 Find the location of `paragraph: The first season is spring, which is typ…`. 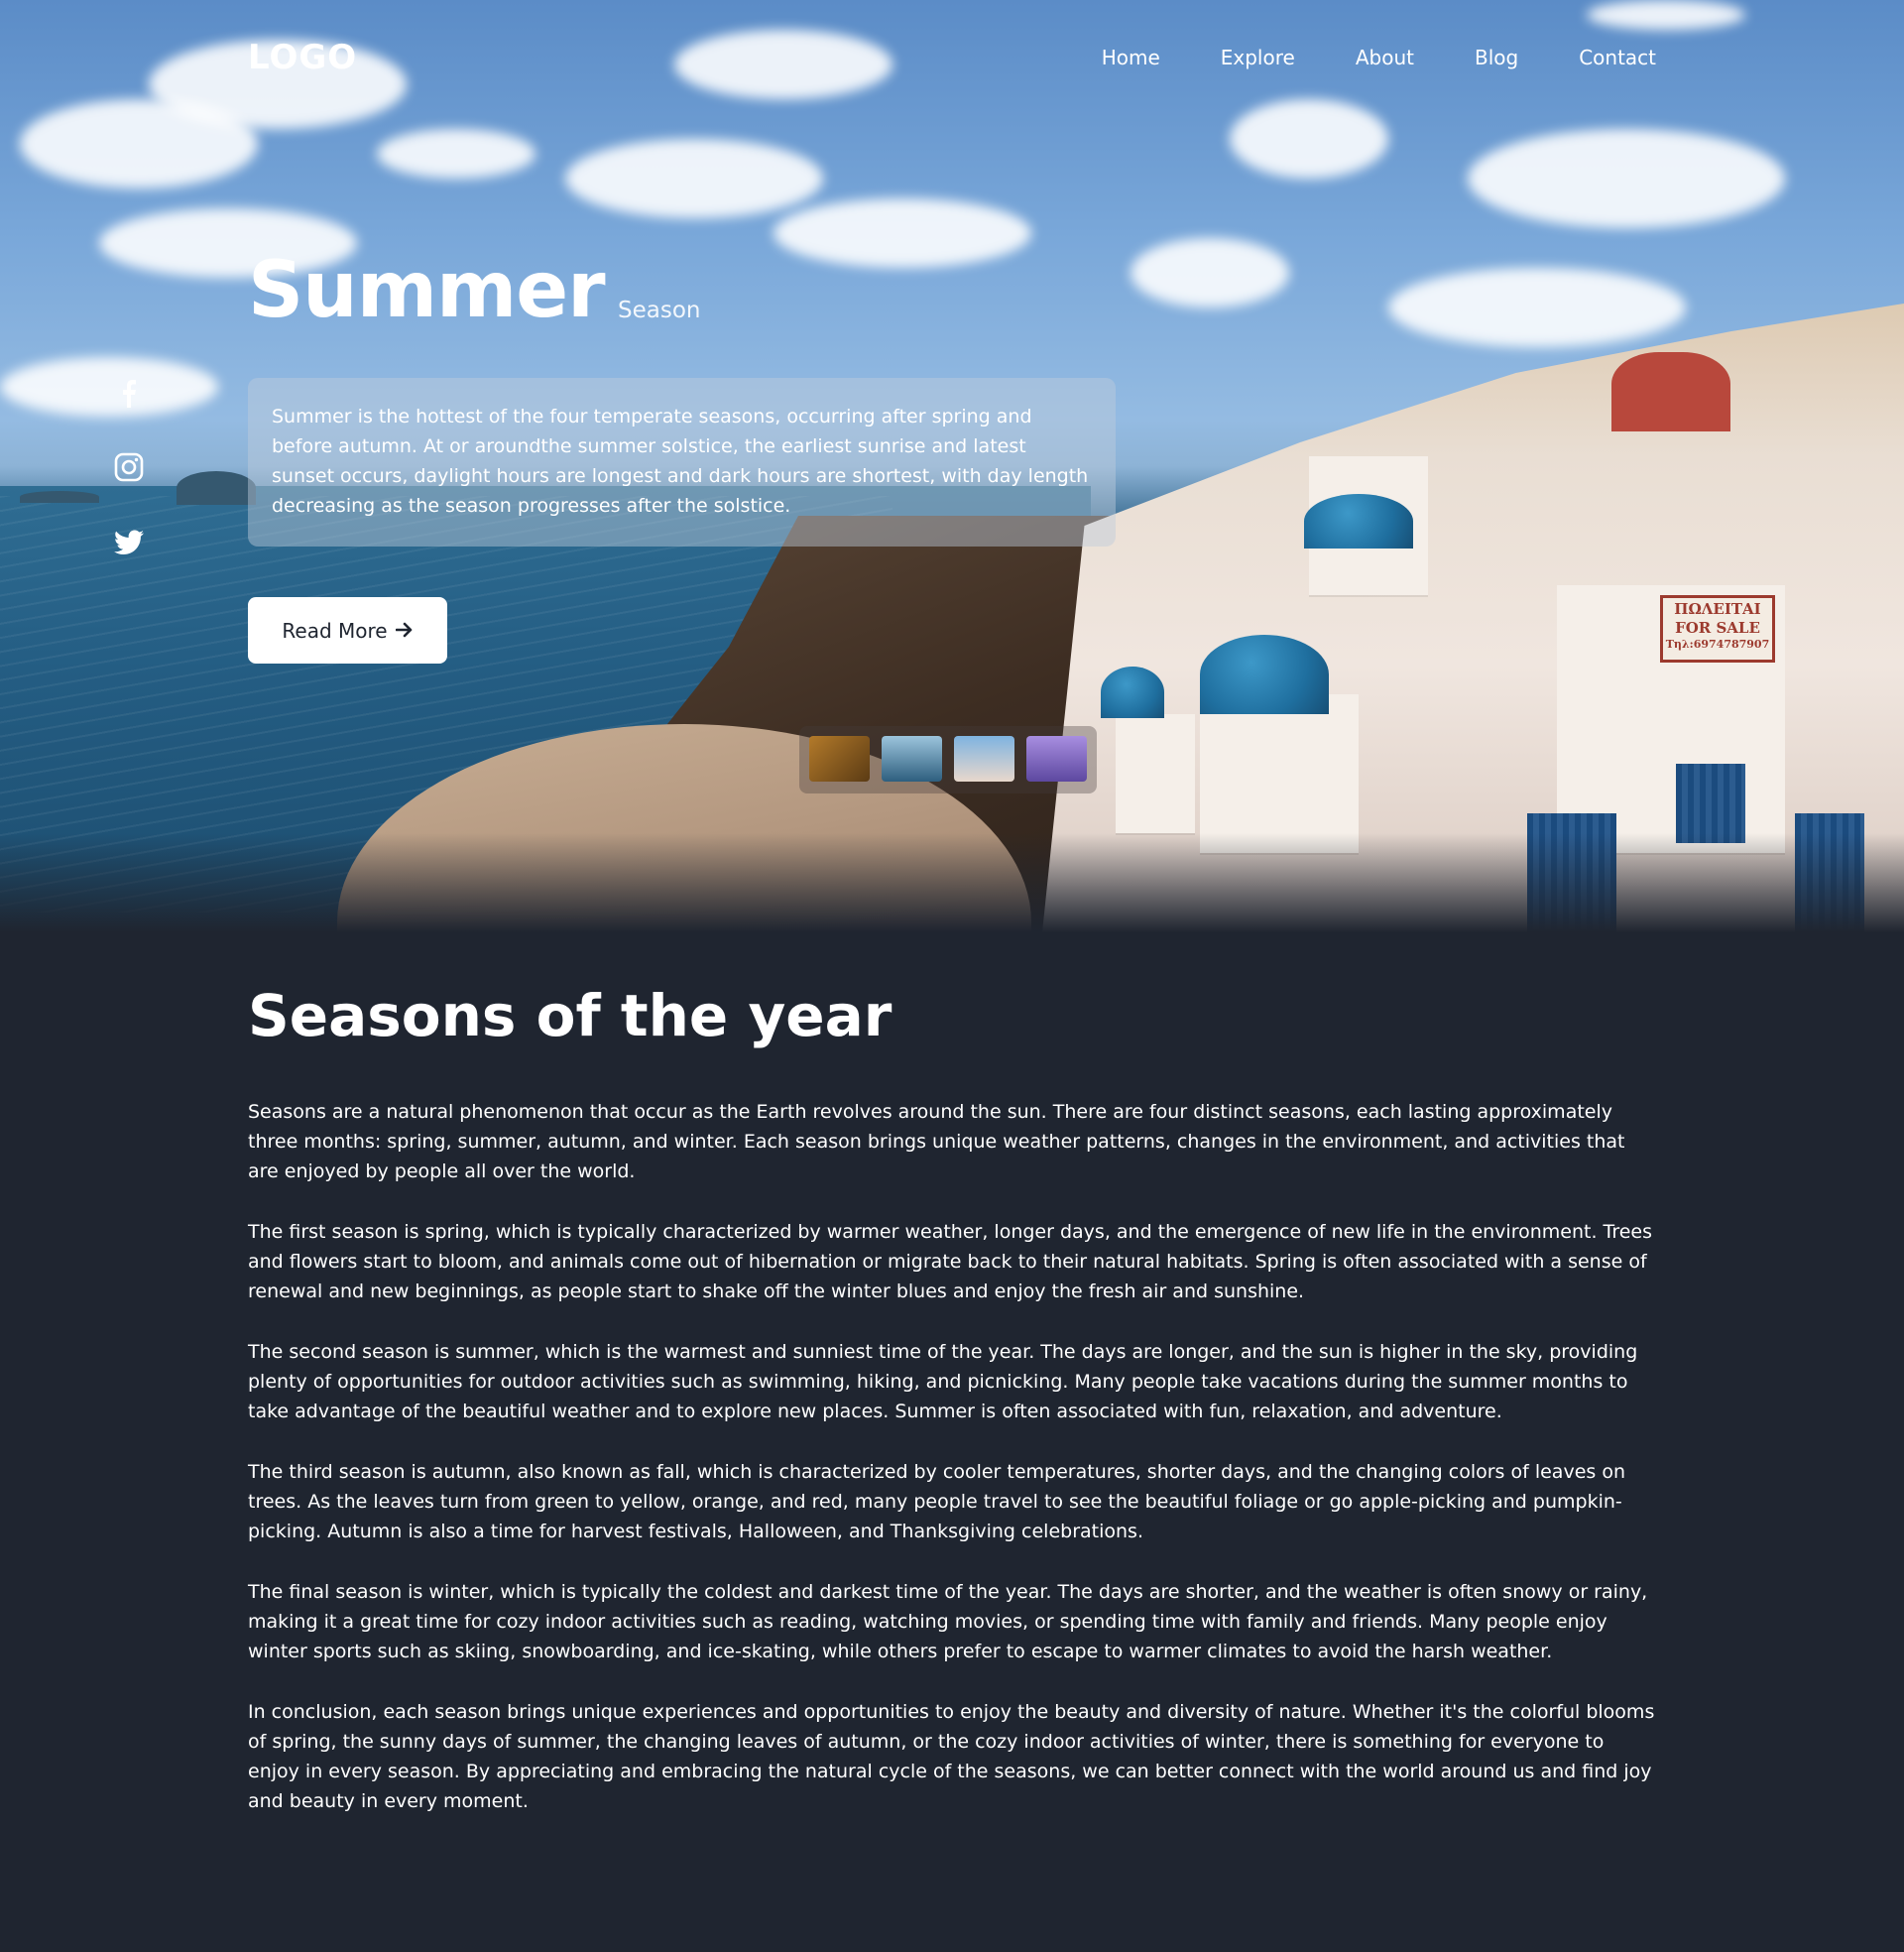

paragraph: The first season is spring, which is typ… is located at coordinates (950, 1261).